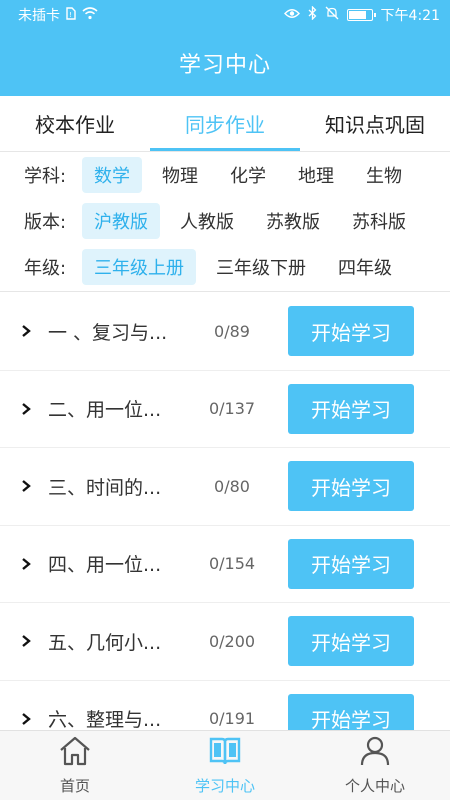  What do you see at coordinates (225, 705) in the screenshot?
I see `chapter-row: 六、整理与... 0/191 开始学习` at bounding box center [225, 705].